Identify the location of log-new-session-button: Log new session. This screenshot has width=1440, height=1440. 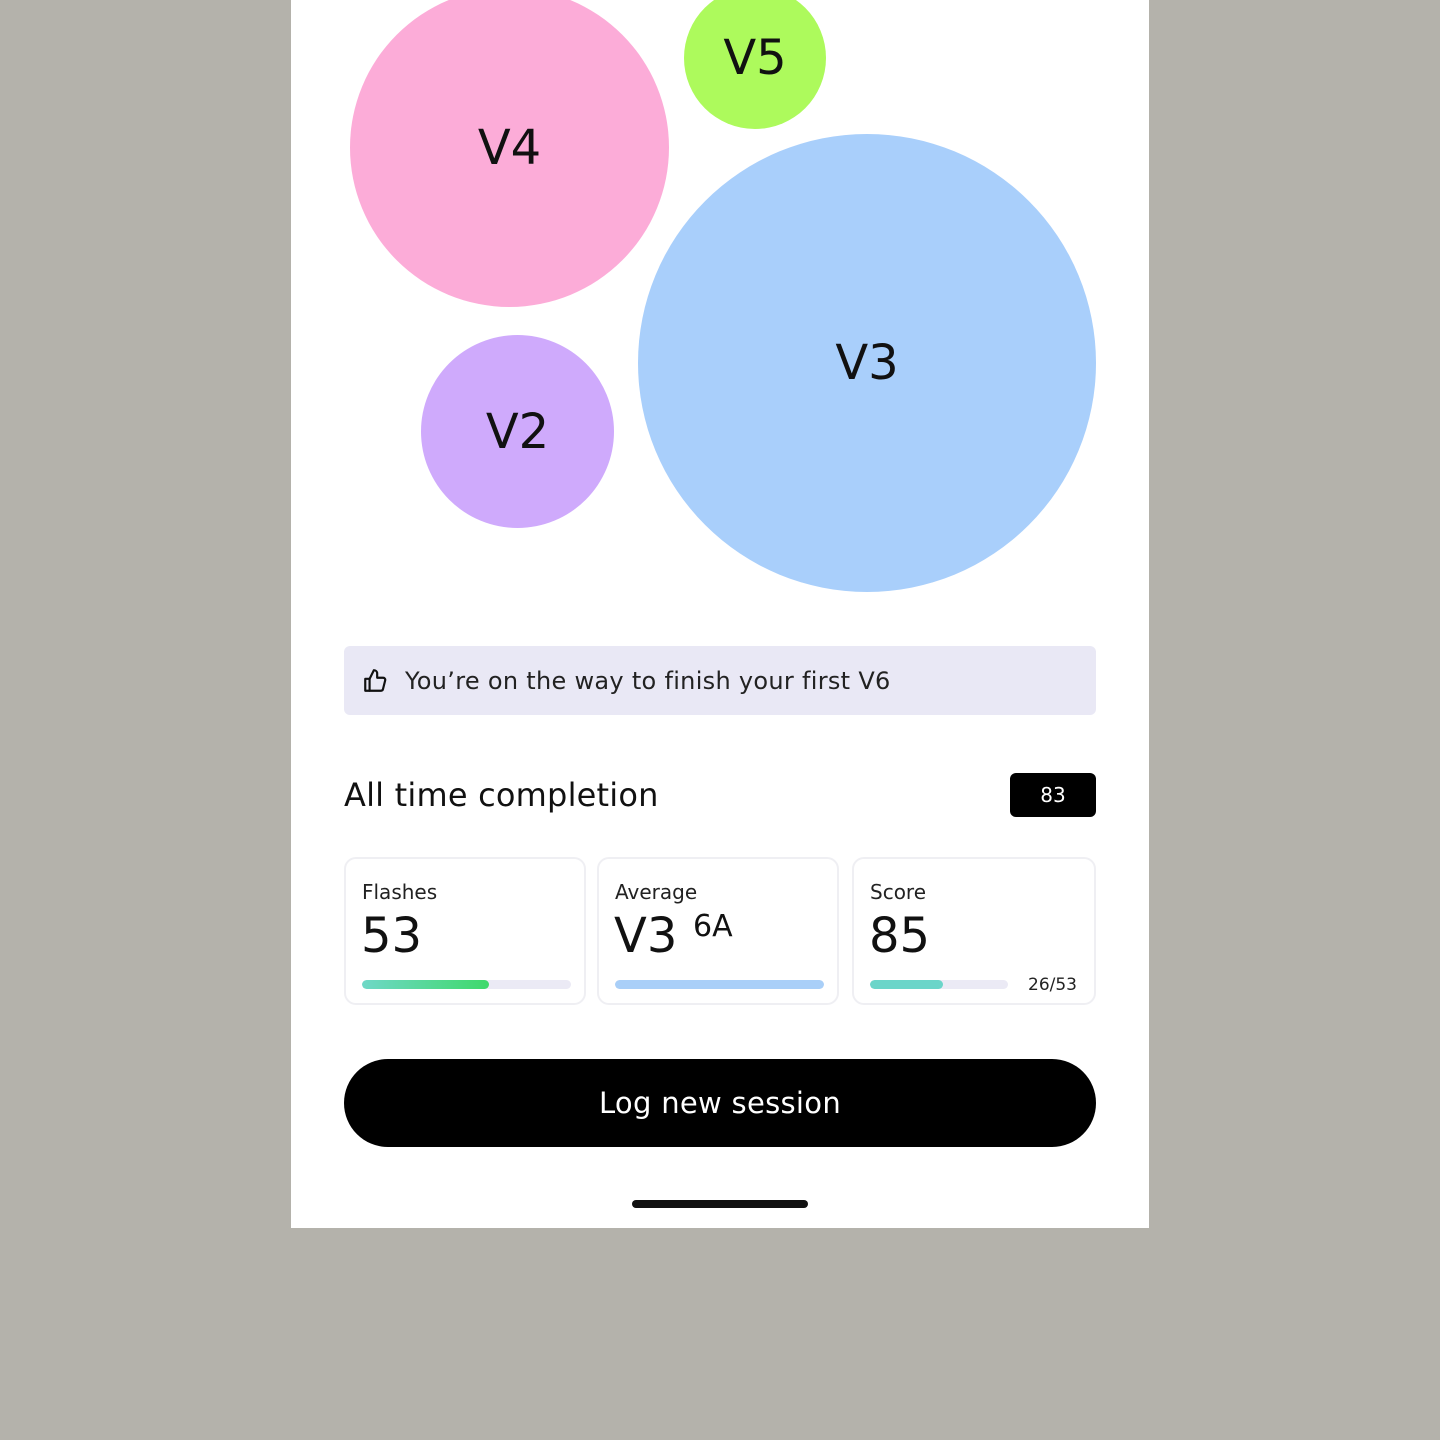
(720, 1103).